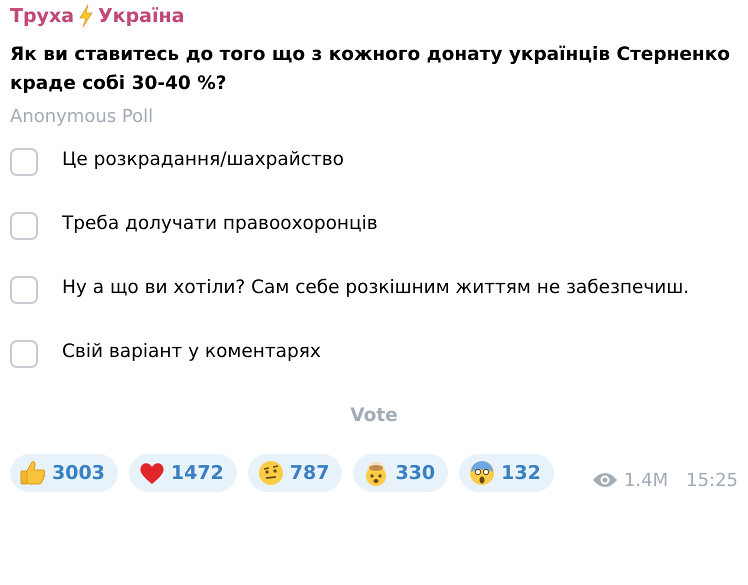 The image size is (748, 585). I want to click on message-time: 15:25, so click(712, 480).